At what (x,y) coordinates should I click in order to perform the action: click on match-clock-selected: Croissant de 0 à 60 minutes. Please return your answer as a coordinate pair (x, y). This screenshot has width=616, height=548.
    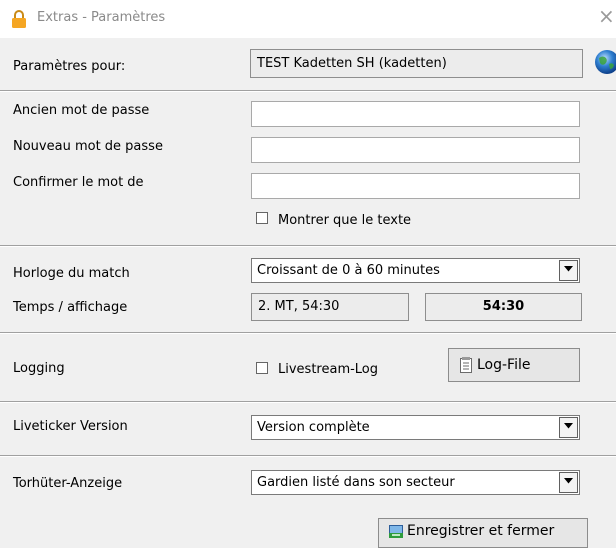
    Looking at the image, I should click on (348, 270).